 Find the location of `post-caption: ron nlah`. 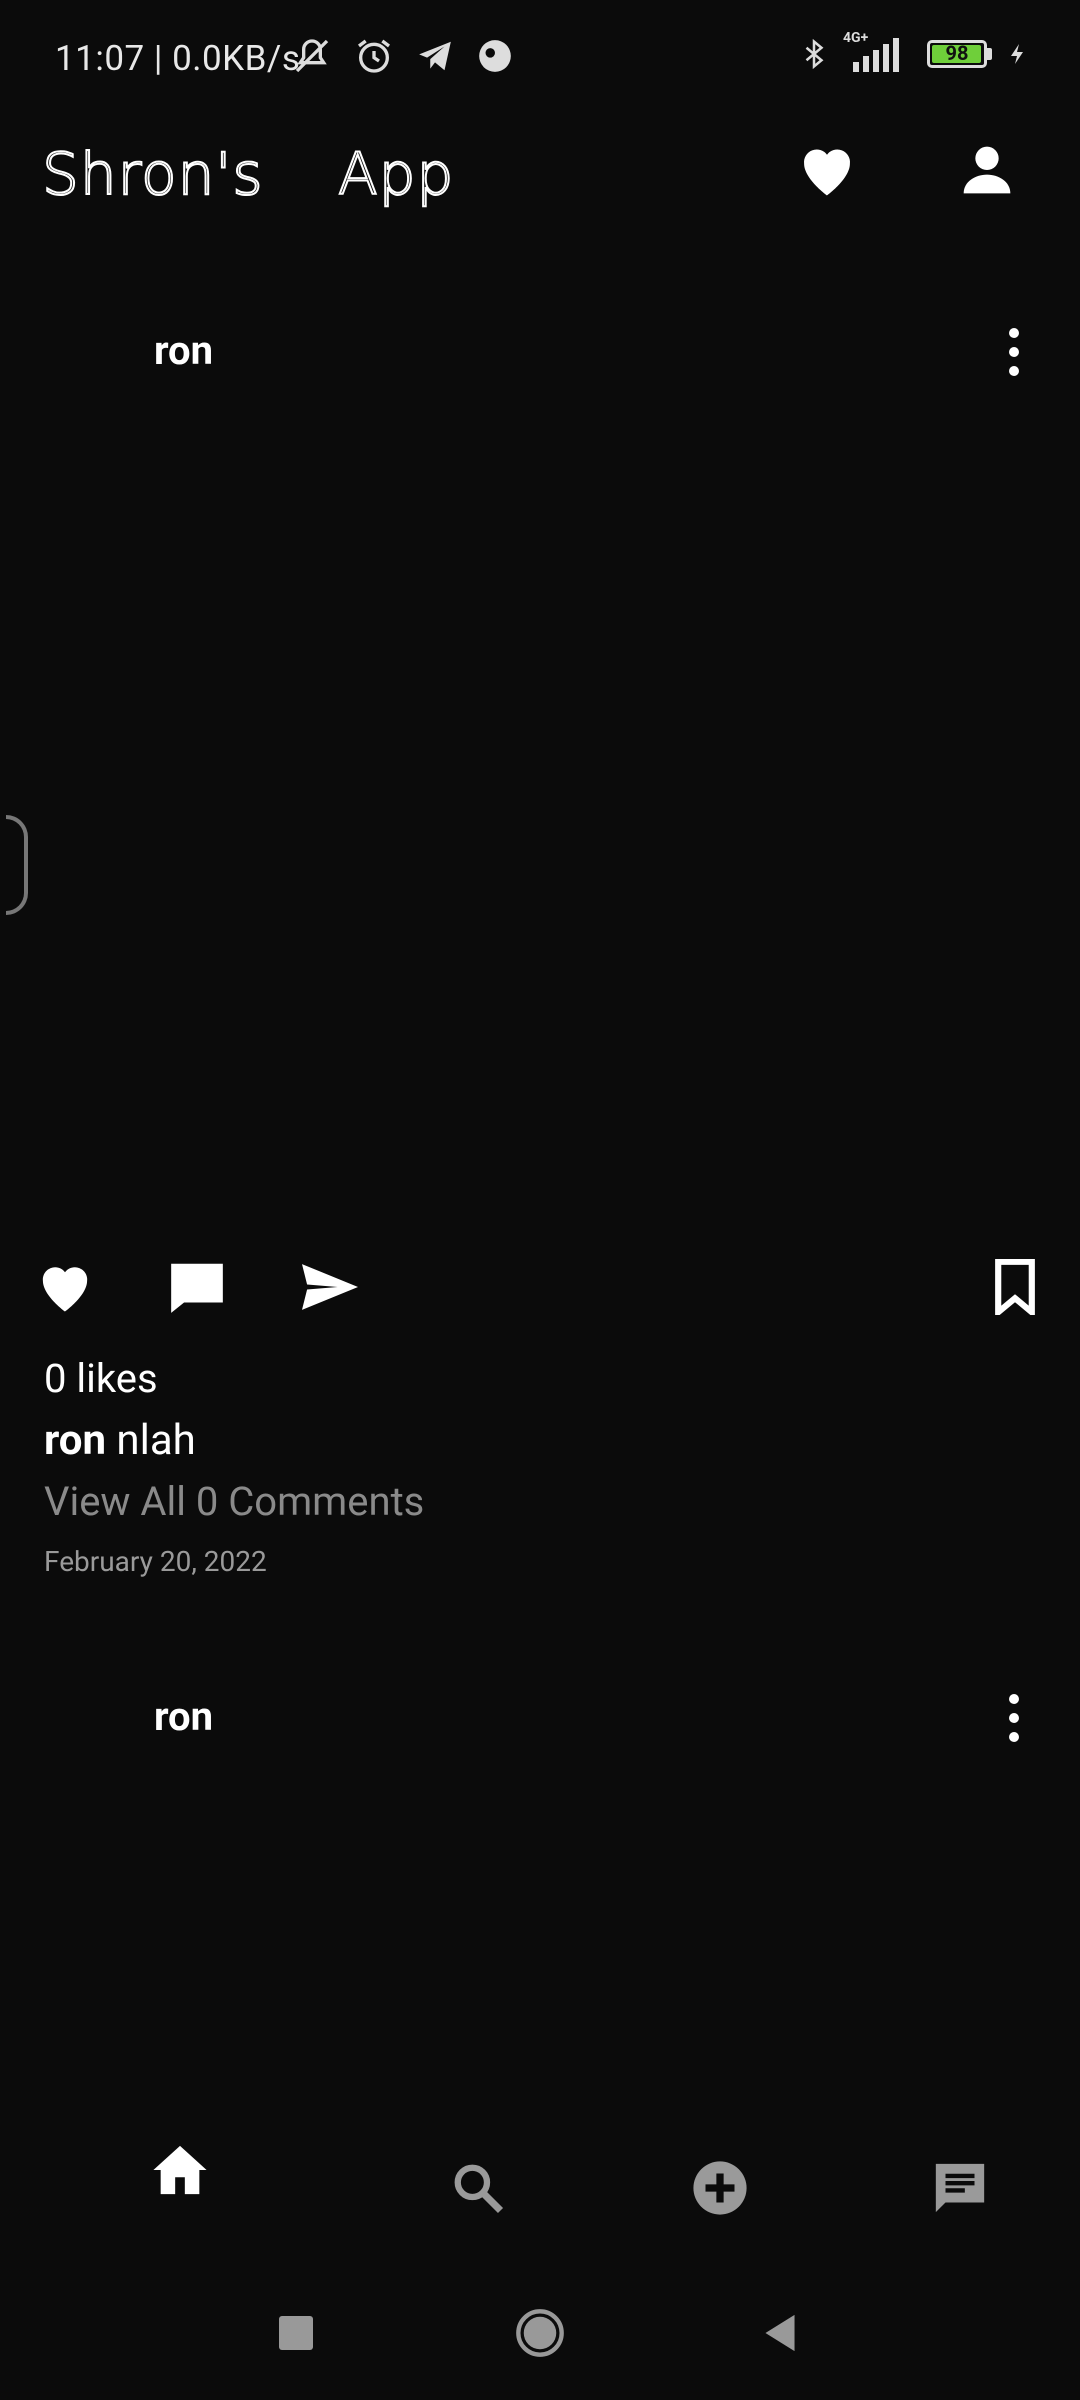

post-caption: ron nlah is located at coordinates (120, 1440).